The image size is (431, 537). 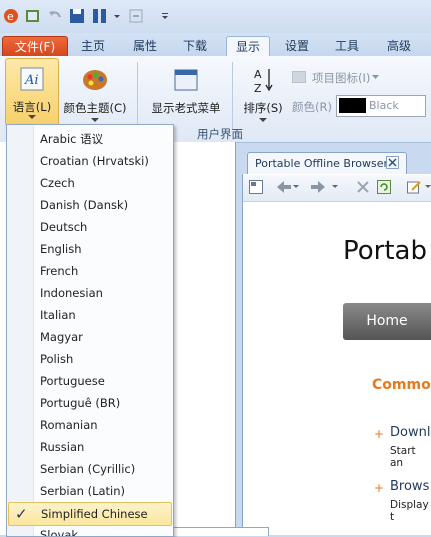 I want to click on menu-item-label: Russian, so click(x=62, y=447).